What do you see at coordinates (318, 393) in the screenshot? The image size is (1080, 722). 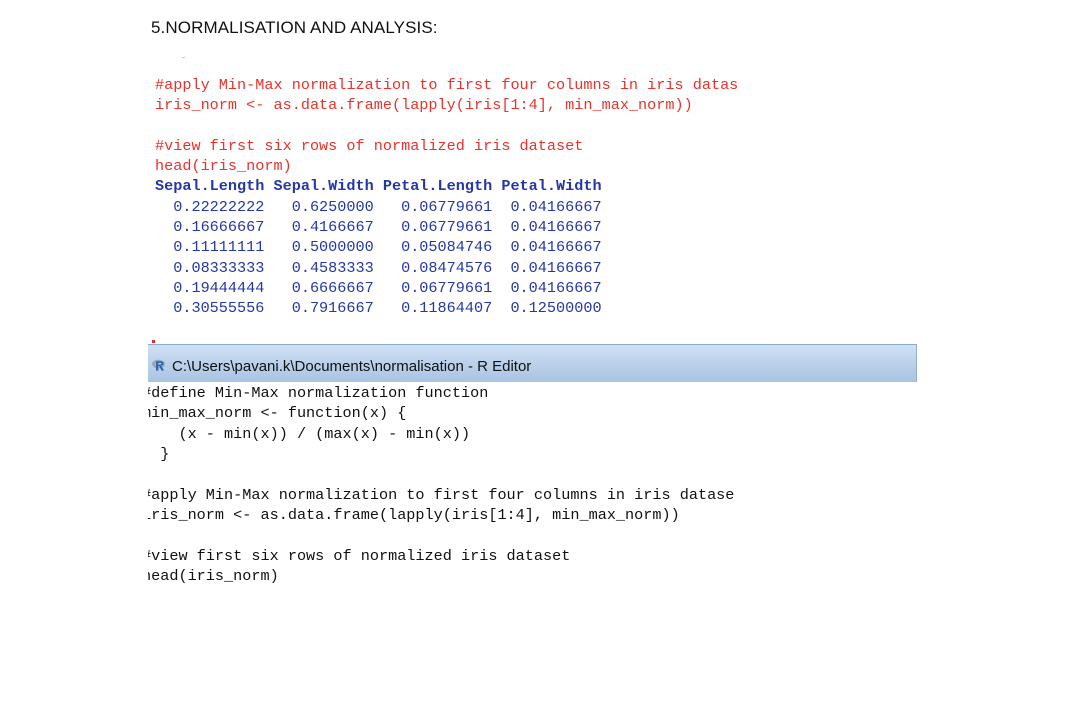 I see `editor-code-line: #define Min-Max normalization function` at bounding box center [318, 393].